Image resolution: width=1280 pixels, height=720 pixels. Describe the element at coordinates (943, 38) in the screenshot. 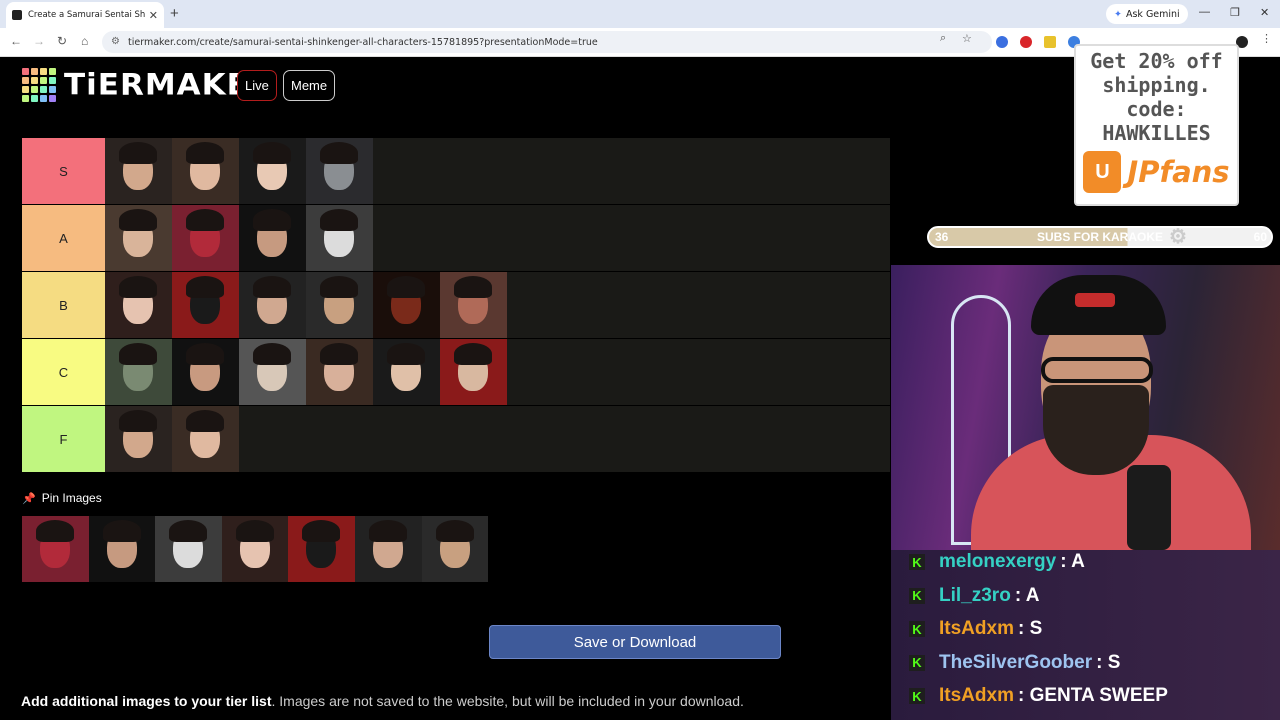

I see `zoom-icon: ⌕` at that location.